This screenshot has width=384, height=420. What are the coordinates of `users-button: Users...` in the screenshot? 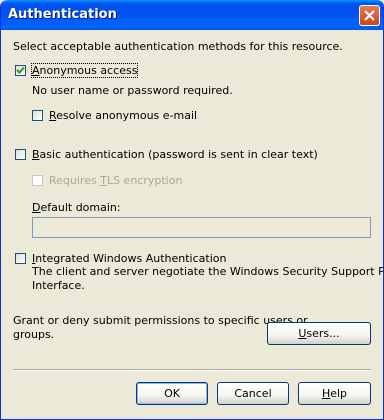 It's located at (319, 333).